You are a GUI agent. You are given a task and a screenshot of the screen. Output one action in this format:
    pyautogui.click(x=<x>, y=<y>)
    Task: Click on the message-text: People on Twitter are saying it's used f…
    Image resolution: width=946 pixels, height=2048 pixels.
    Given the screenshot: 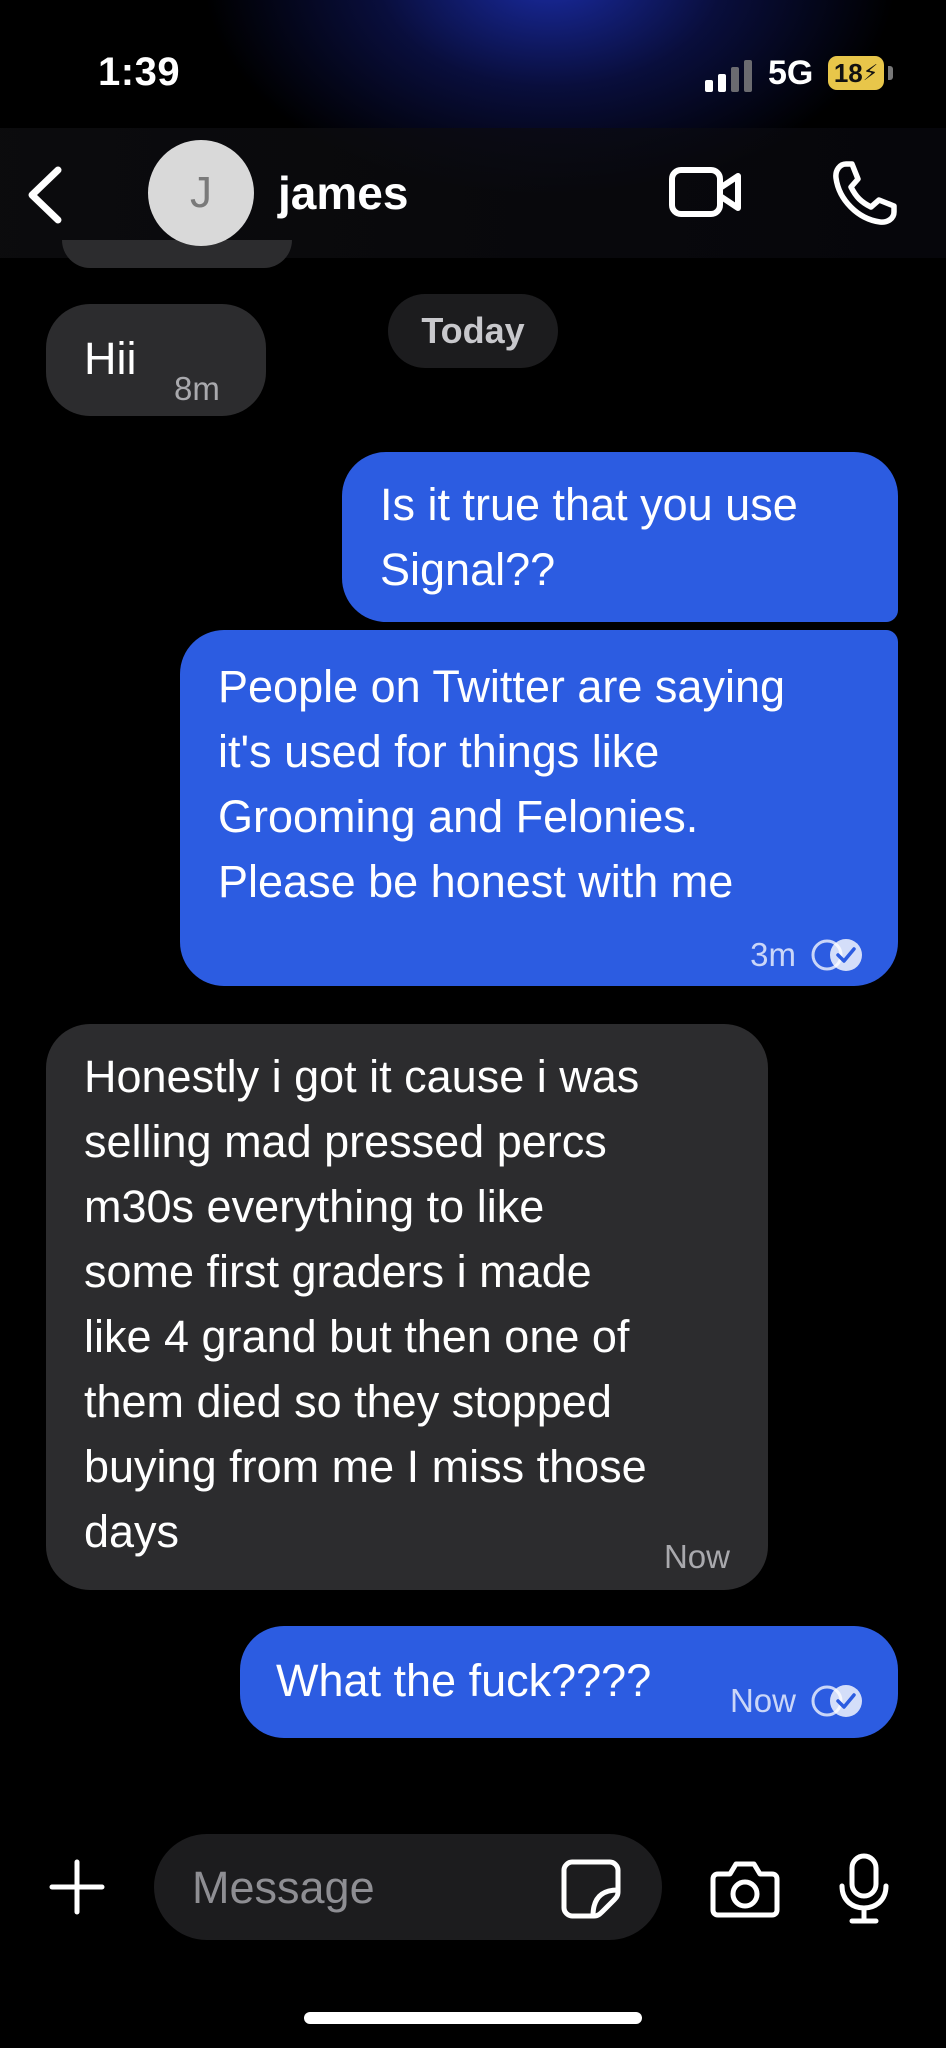 What is the action you would take?
    pyautogui.click(x=502, y=784)
    